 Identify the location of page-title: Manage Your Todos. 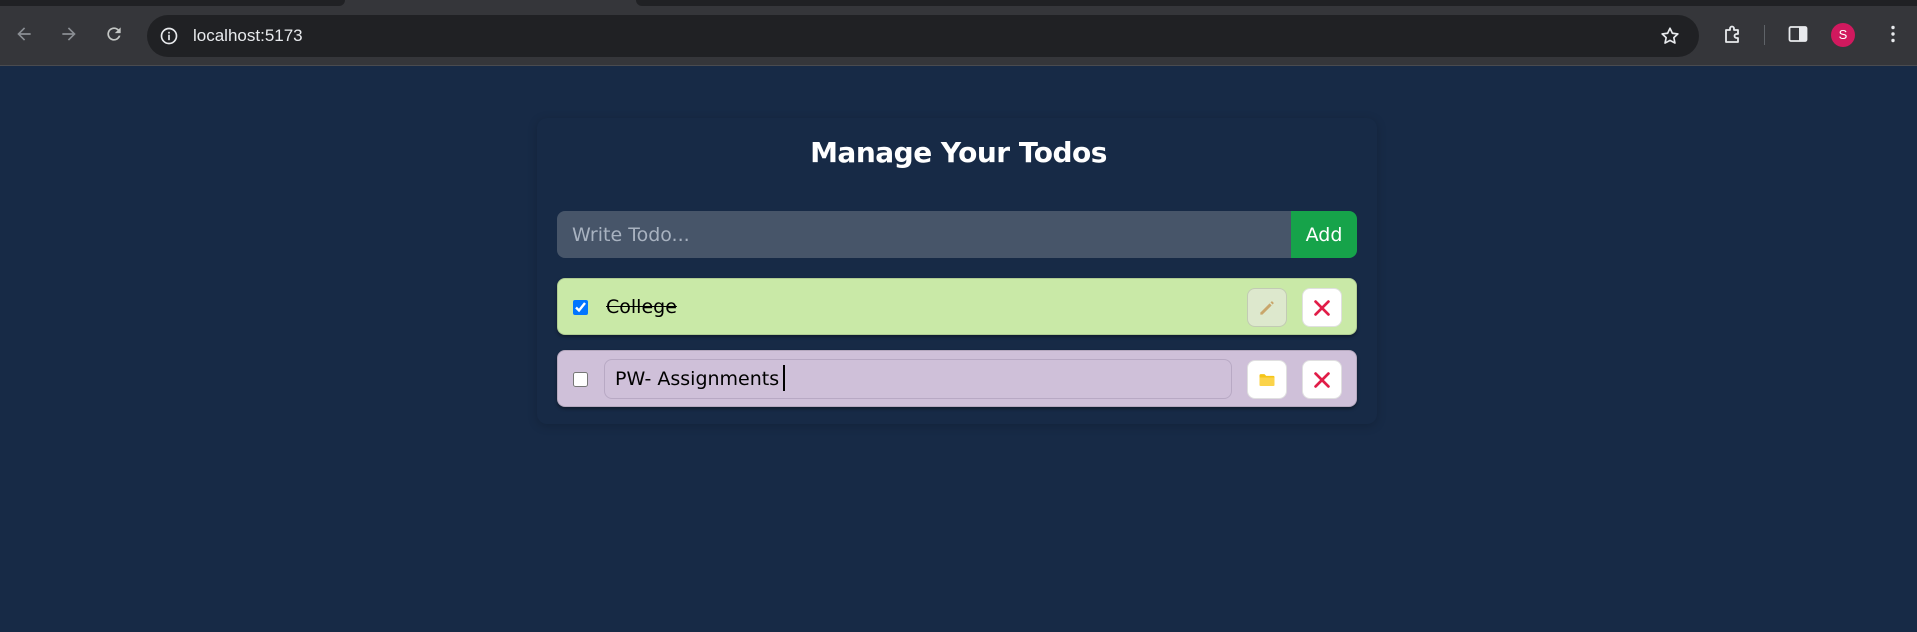
(958, 152).